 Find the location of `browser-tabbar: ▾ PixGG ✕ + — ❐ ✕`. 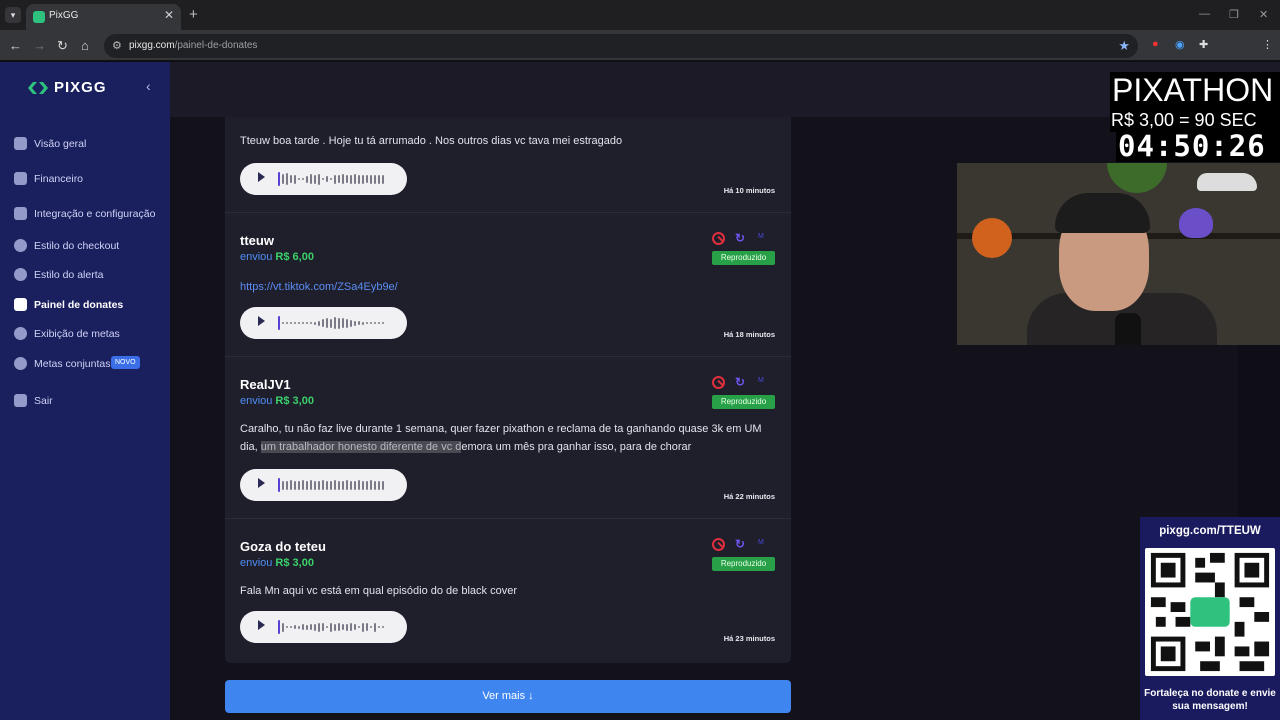

browser-tabbar: ▾ PixGG ✕ + — ❐ ✕ is located at coordinates (640, 15).